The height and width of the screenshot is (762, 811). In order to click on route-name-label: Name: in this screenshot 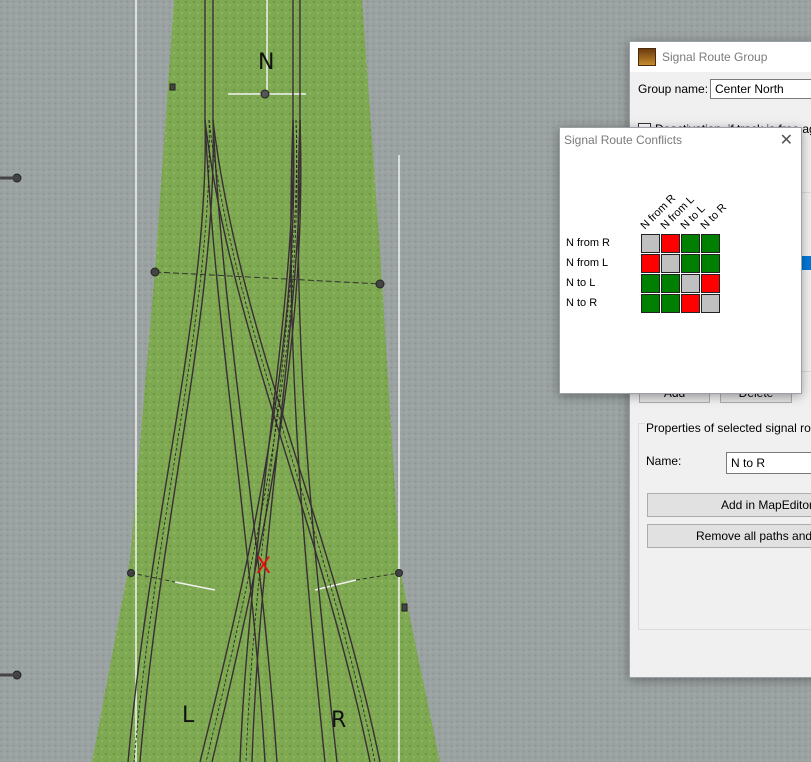, I will do `click(664, 461)`.